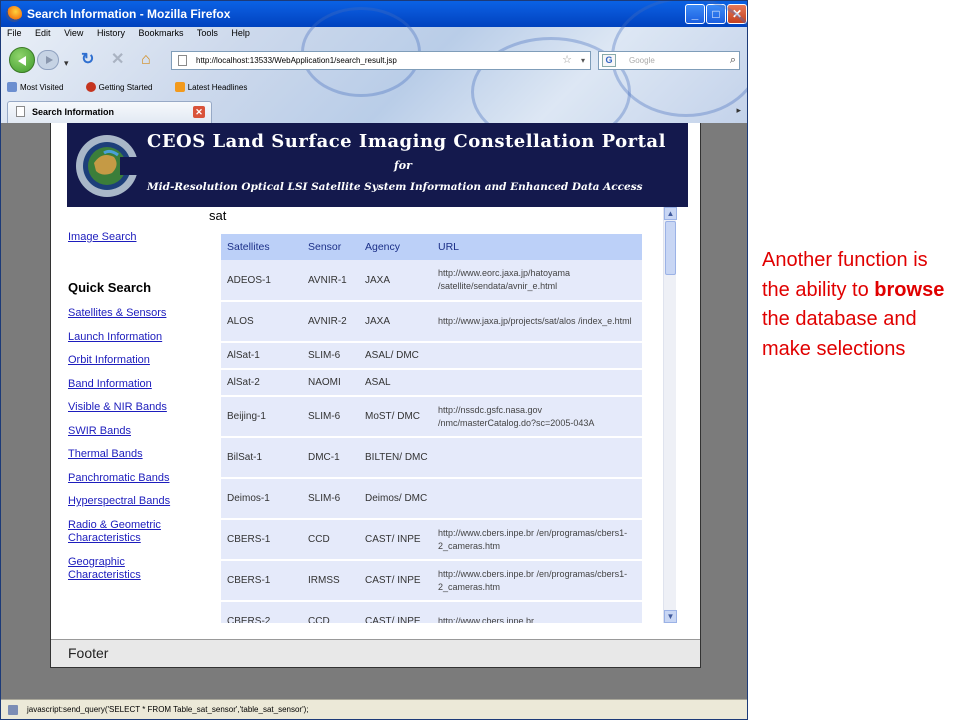 The height and width of the screenshot is (720, 960). I want to click on stop-icon: ✕, so click(117, 60).